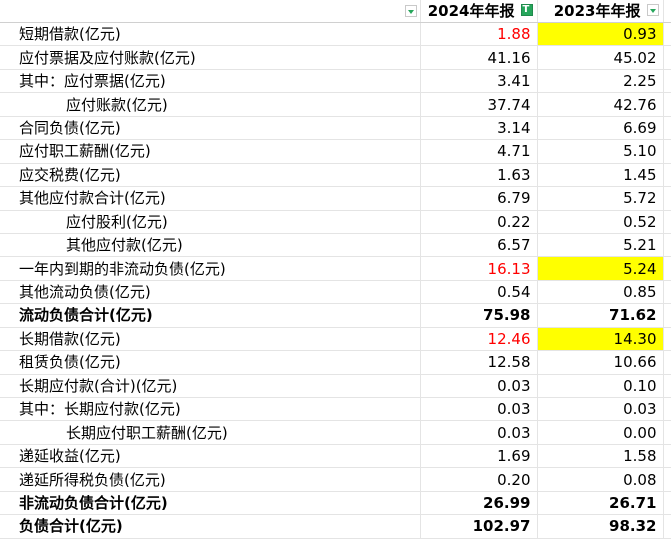 The image size is (671, 539). What do you see at coordinates (210, 34) in the screenshot?
I see `row-label: 短期借款(亿元)` at bounding box center [210, 34].